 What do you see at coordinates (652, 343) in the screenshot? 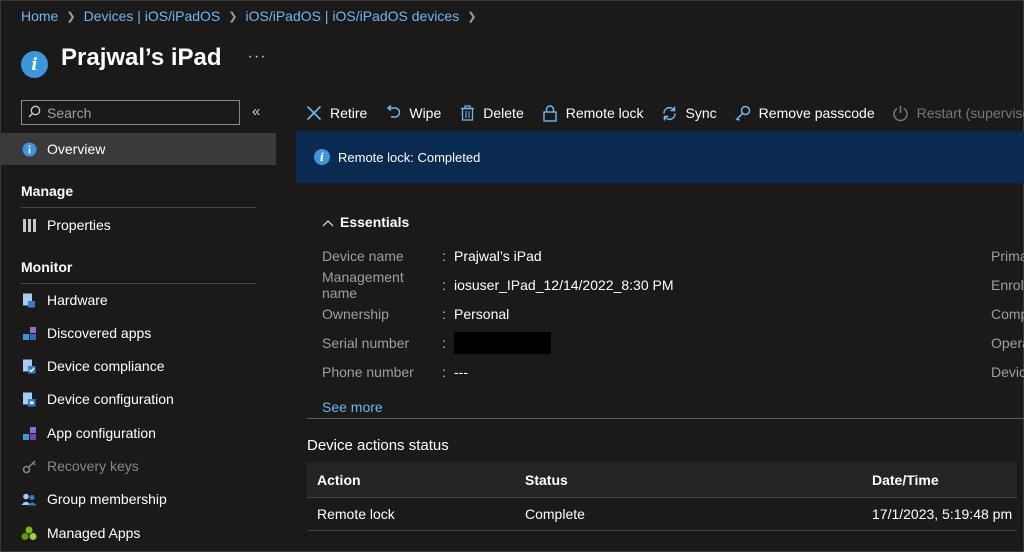
I see `essentials-row-serial-number: Serial number :` at bounding box center [652, 343].